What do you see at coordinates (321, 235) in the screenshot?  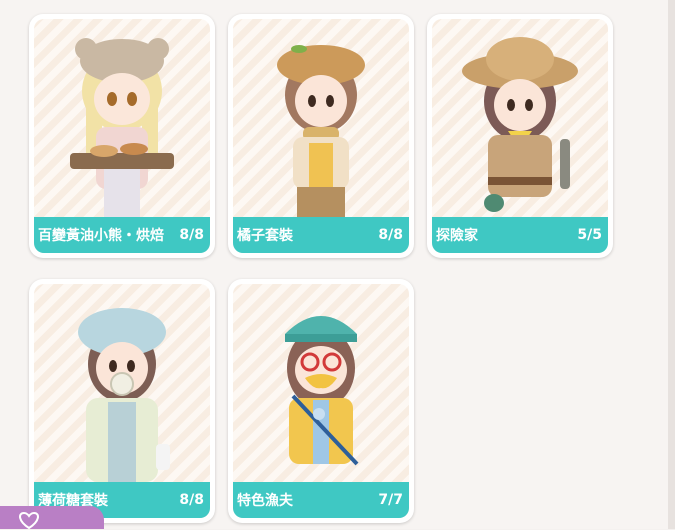 I see `outfit-label-bar: 橘子套裝 8/8` at bounding box center [321, 235].